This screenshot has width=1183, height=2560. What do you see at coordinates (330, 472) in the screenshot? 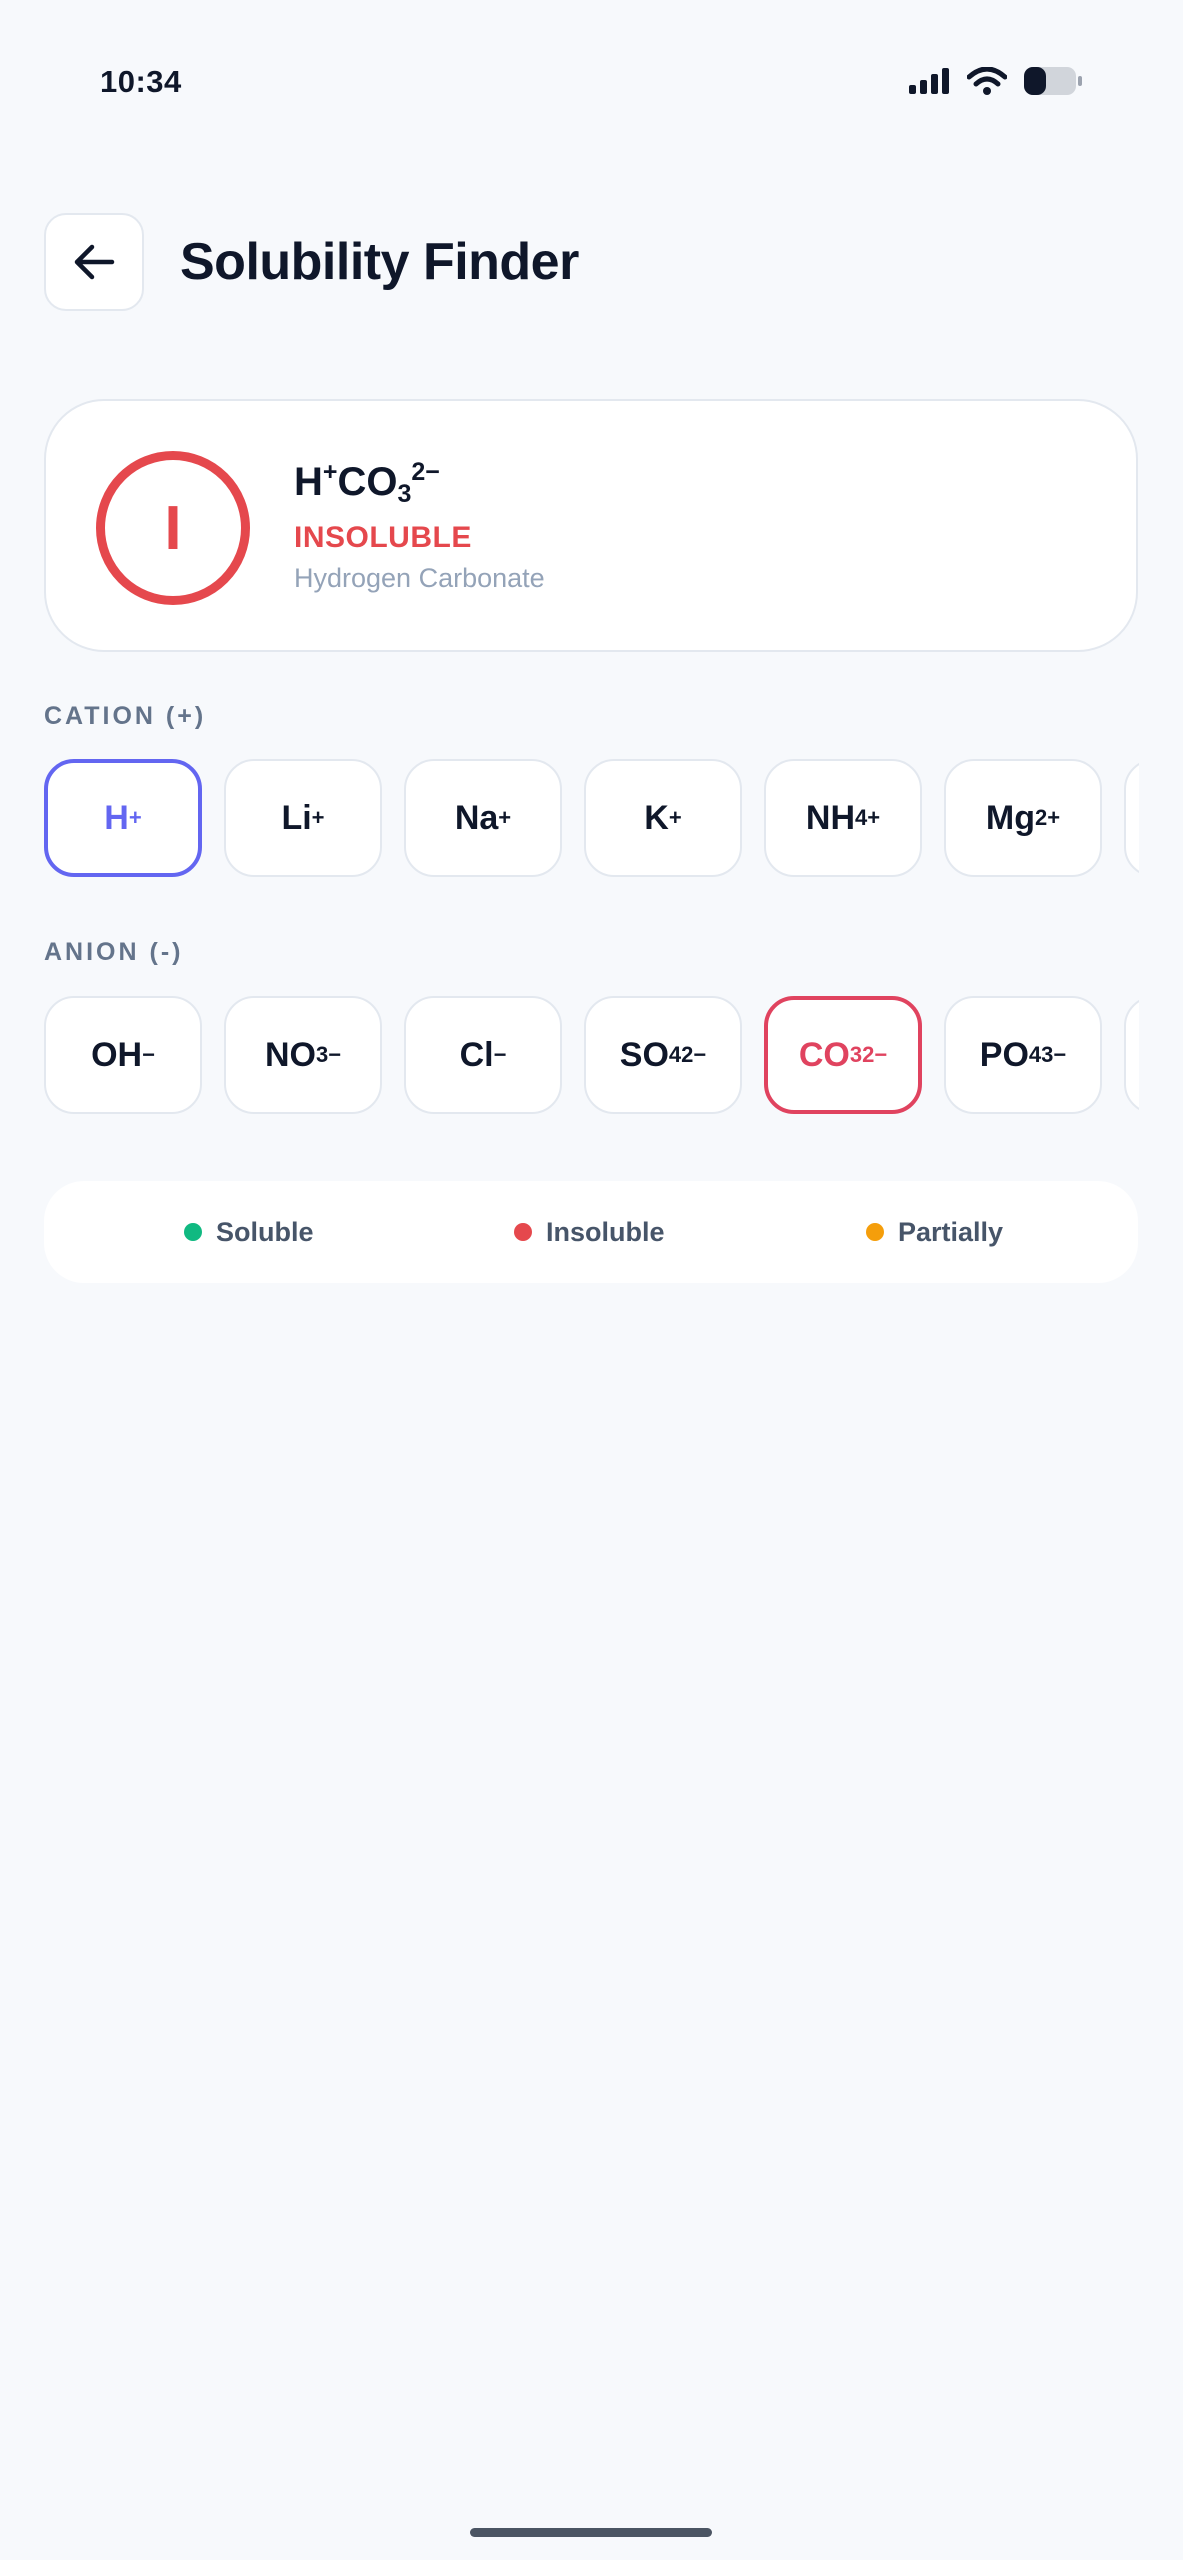
I see `formula-cation-charge: +` at bounding box center [330, 472].